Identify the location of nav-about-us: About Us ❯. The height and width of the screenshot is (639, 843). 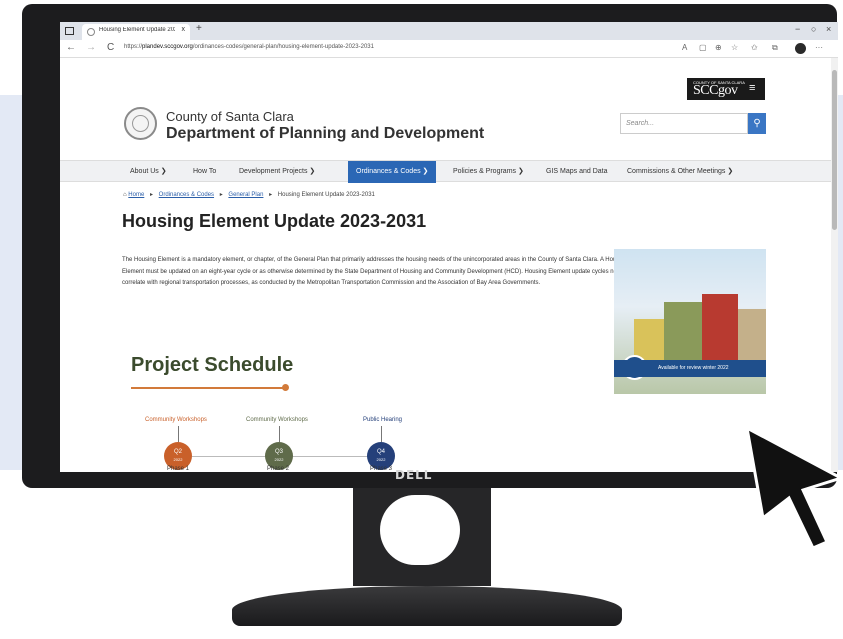
(148, 172).